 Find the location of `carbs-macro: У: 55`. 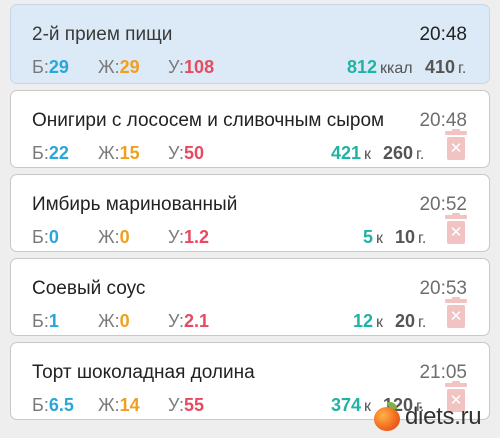

carbs-macro: У: 55 is located at coordinates (198, 405).